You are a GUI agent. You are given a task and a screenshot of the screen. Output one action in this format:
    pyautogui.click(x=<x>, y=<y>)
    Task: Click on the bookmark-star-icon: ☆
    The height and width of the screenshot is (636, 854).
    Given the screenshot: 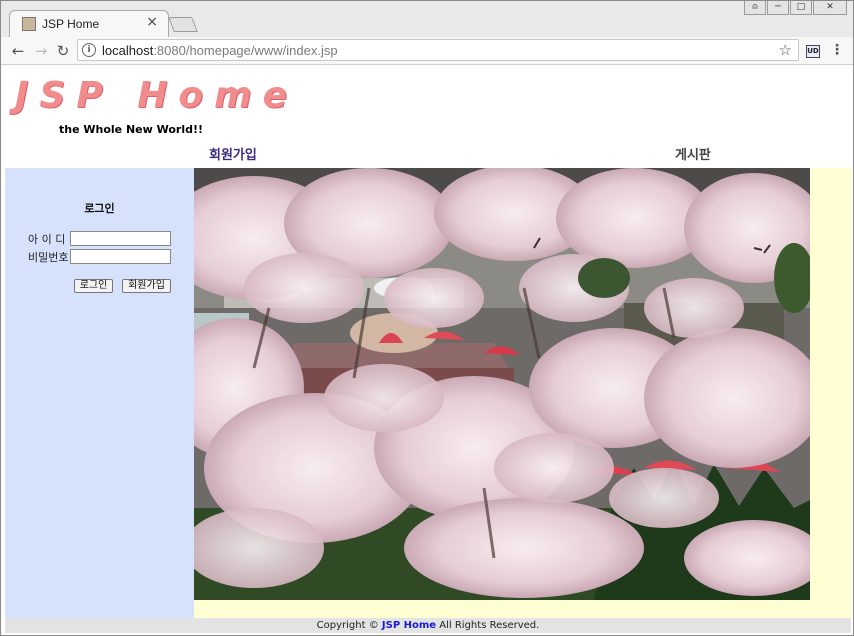 What is the action you would take?
    pyautogui.click(x=785, y=50)
    